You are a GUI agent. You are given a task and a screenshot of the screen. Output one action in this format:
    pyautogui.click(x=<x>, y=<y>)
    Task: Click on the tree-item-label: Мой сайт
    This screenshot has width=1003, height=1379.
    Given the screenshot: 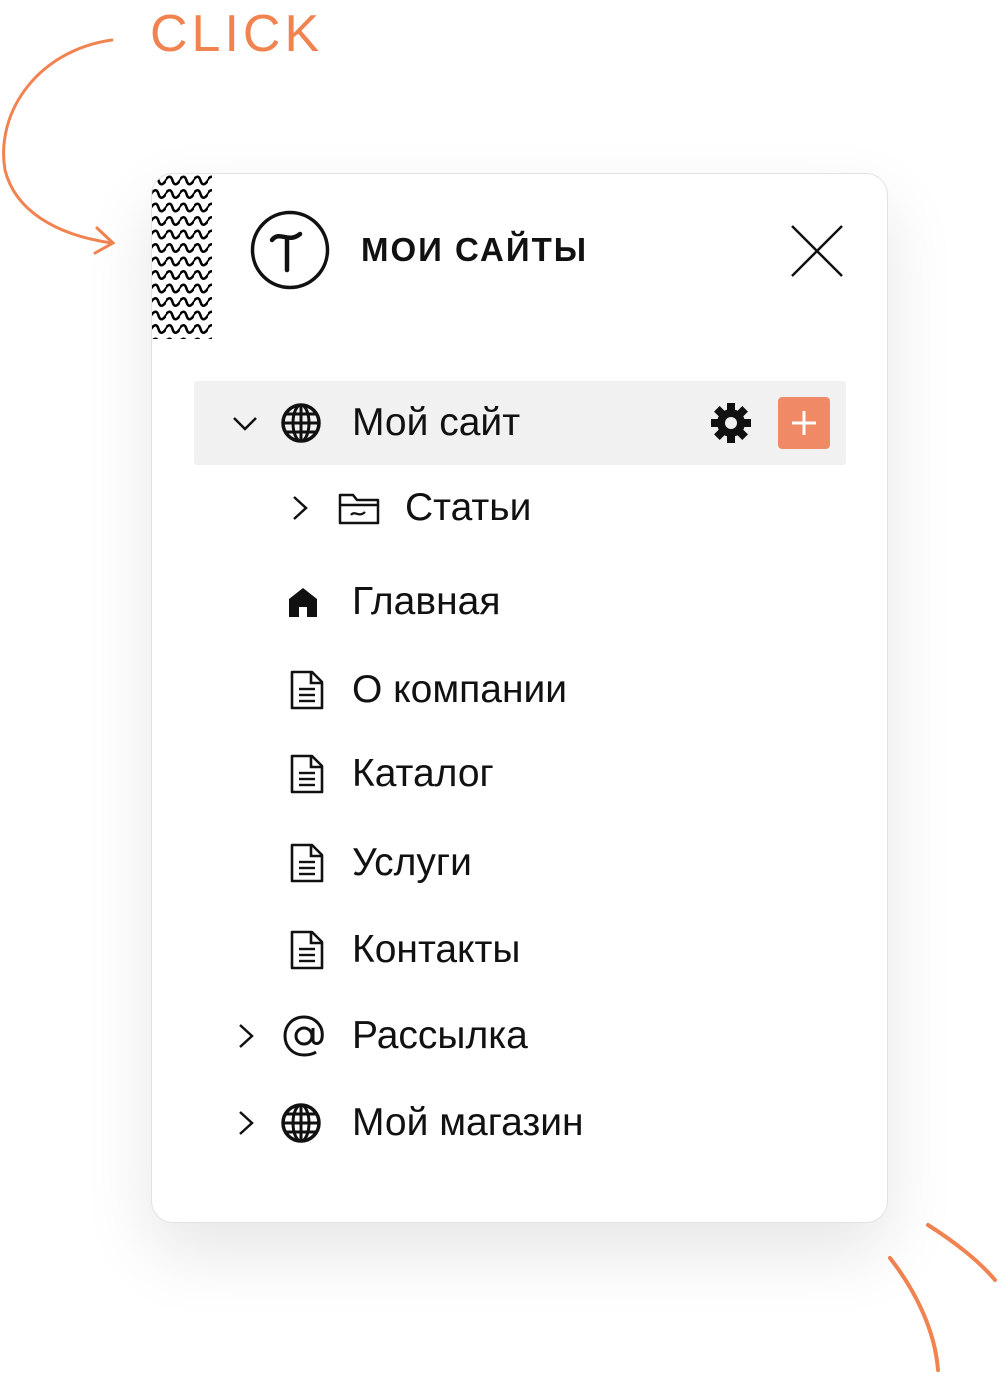 What is the action you would take?
    pyautogui.click(x=436, y=422)
    